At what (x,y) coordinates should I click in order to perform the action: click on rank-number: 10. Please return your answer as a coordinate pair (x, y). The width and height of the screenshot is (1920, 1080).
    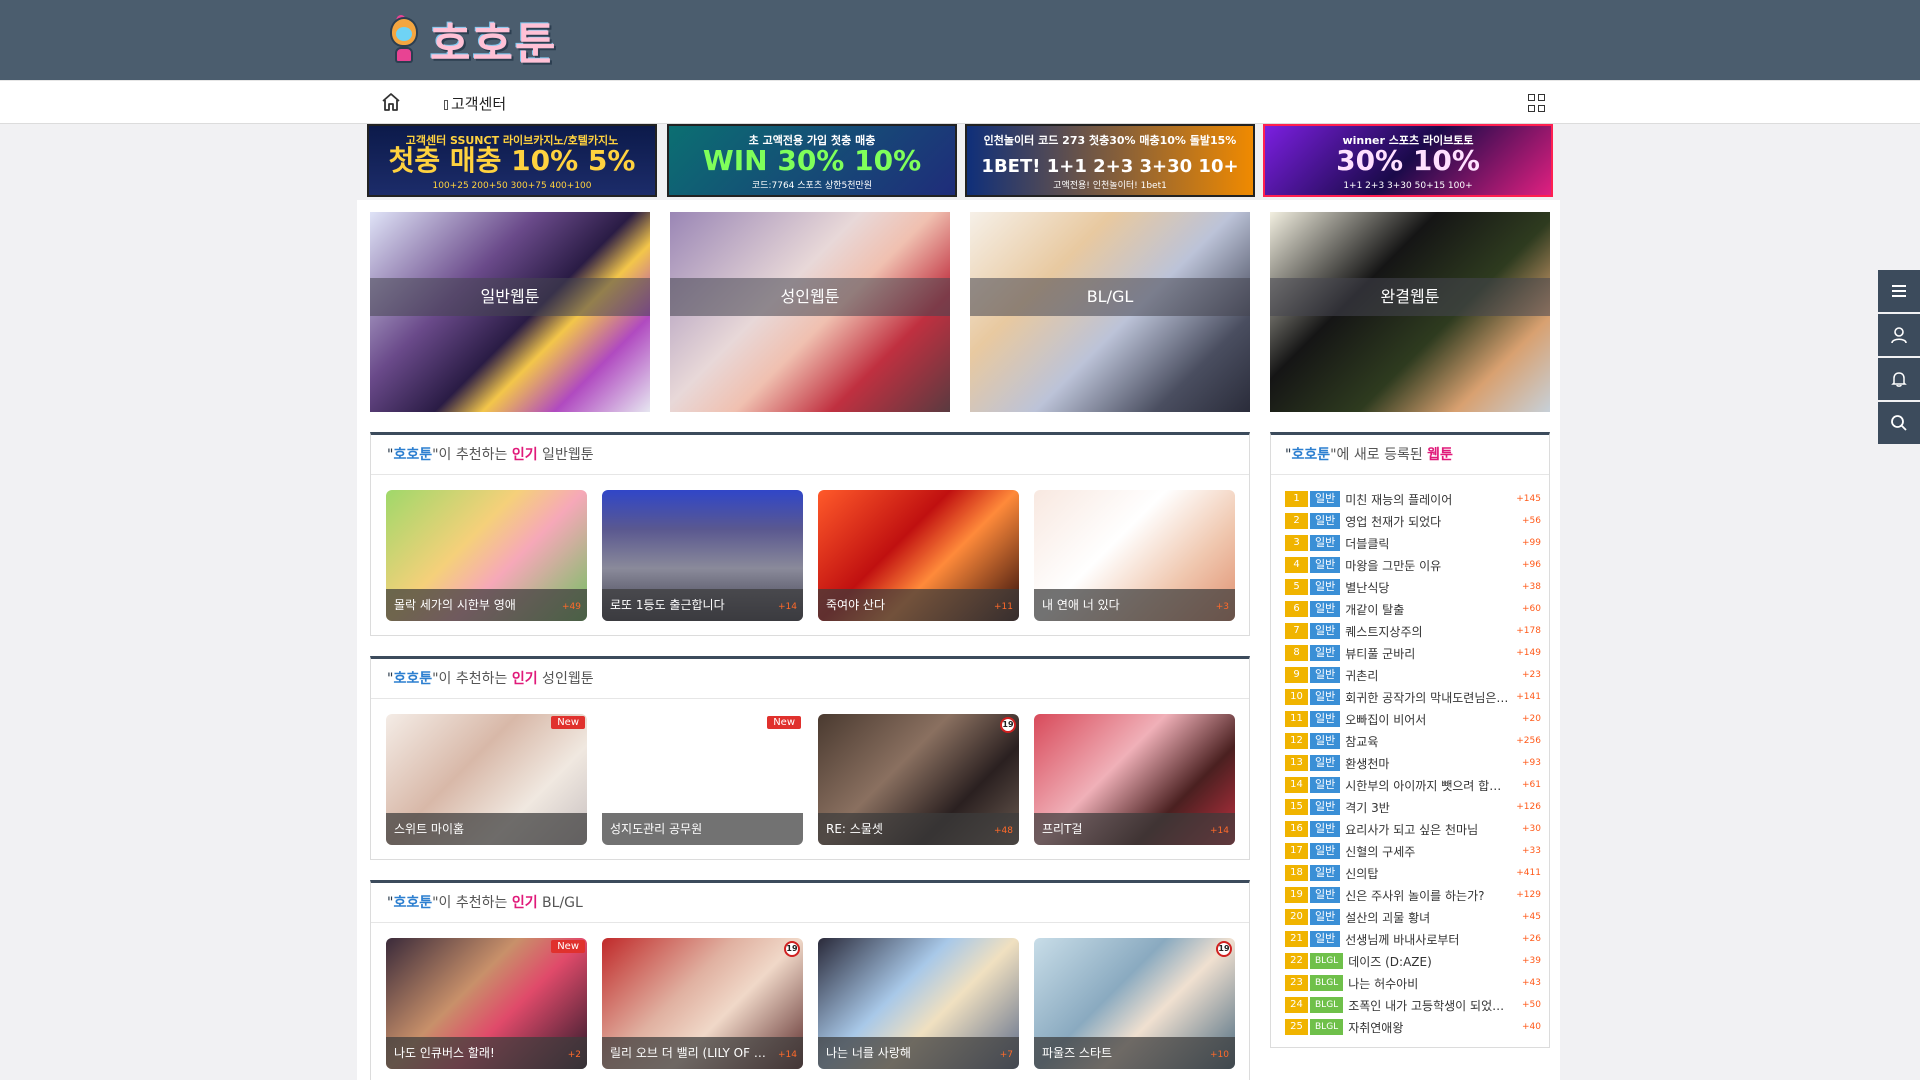
    Looking at the image, I should click on (1296, 697).